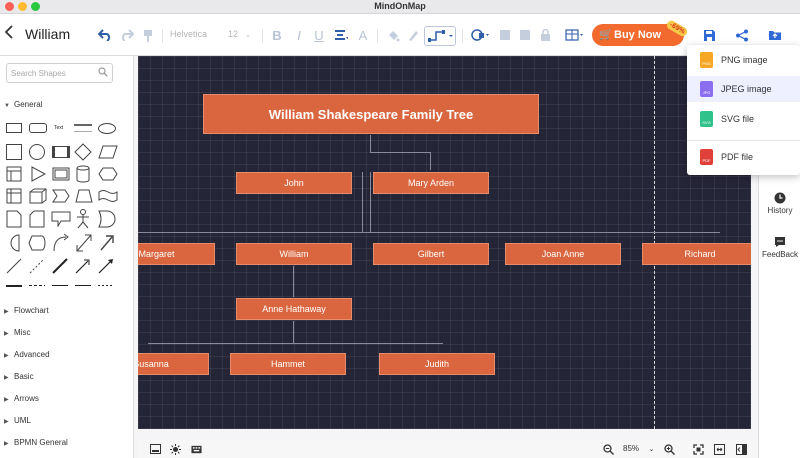 Image resolution: width=800 pixels, height=458 pixels. Describe the element at coordinates (61, 243) in the screenshot. I see `curve-arrow-shape` at that location.